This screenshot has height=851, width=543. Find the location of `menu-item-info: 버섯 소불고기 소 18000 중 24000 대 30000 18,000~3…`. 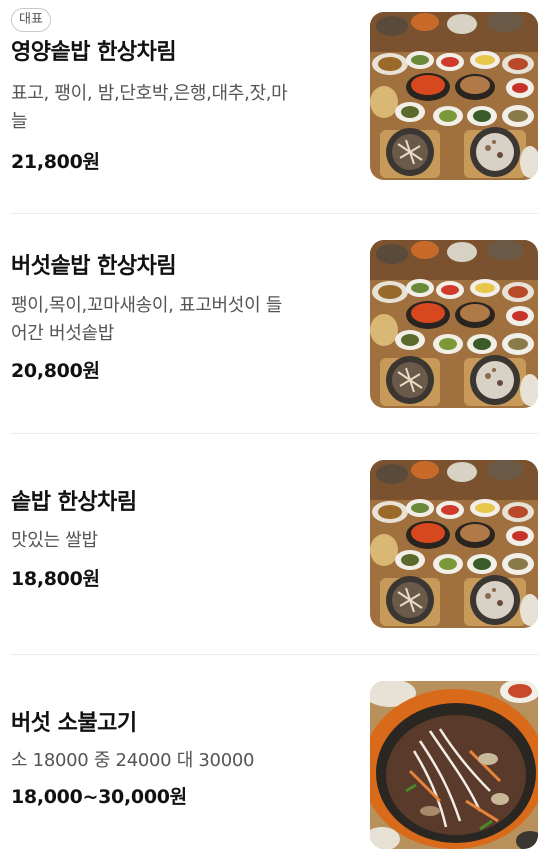

menu-item-info: 버섯 소불고기 소 18000 중 24000 대 30000 18,000~3… is located at coordinates (181, 760).